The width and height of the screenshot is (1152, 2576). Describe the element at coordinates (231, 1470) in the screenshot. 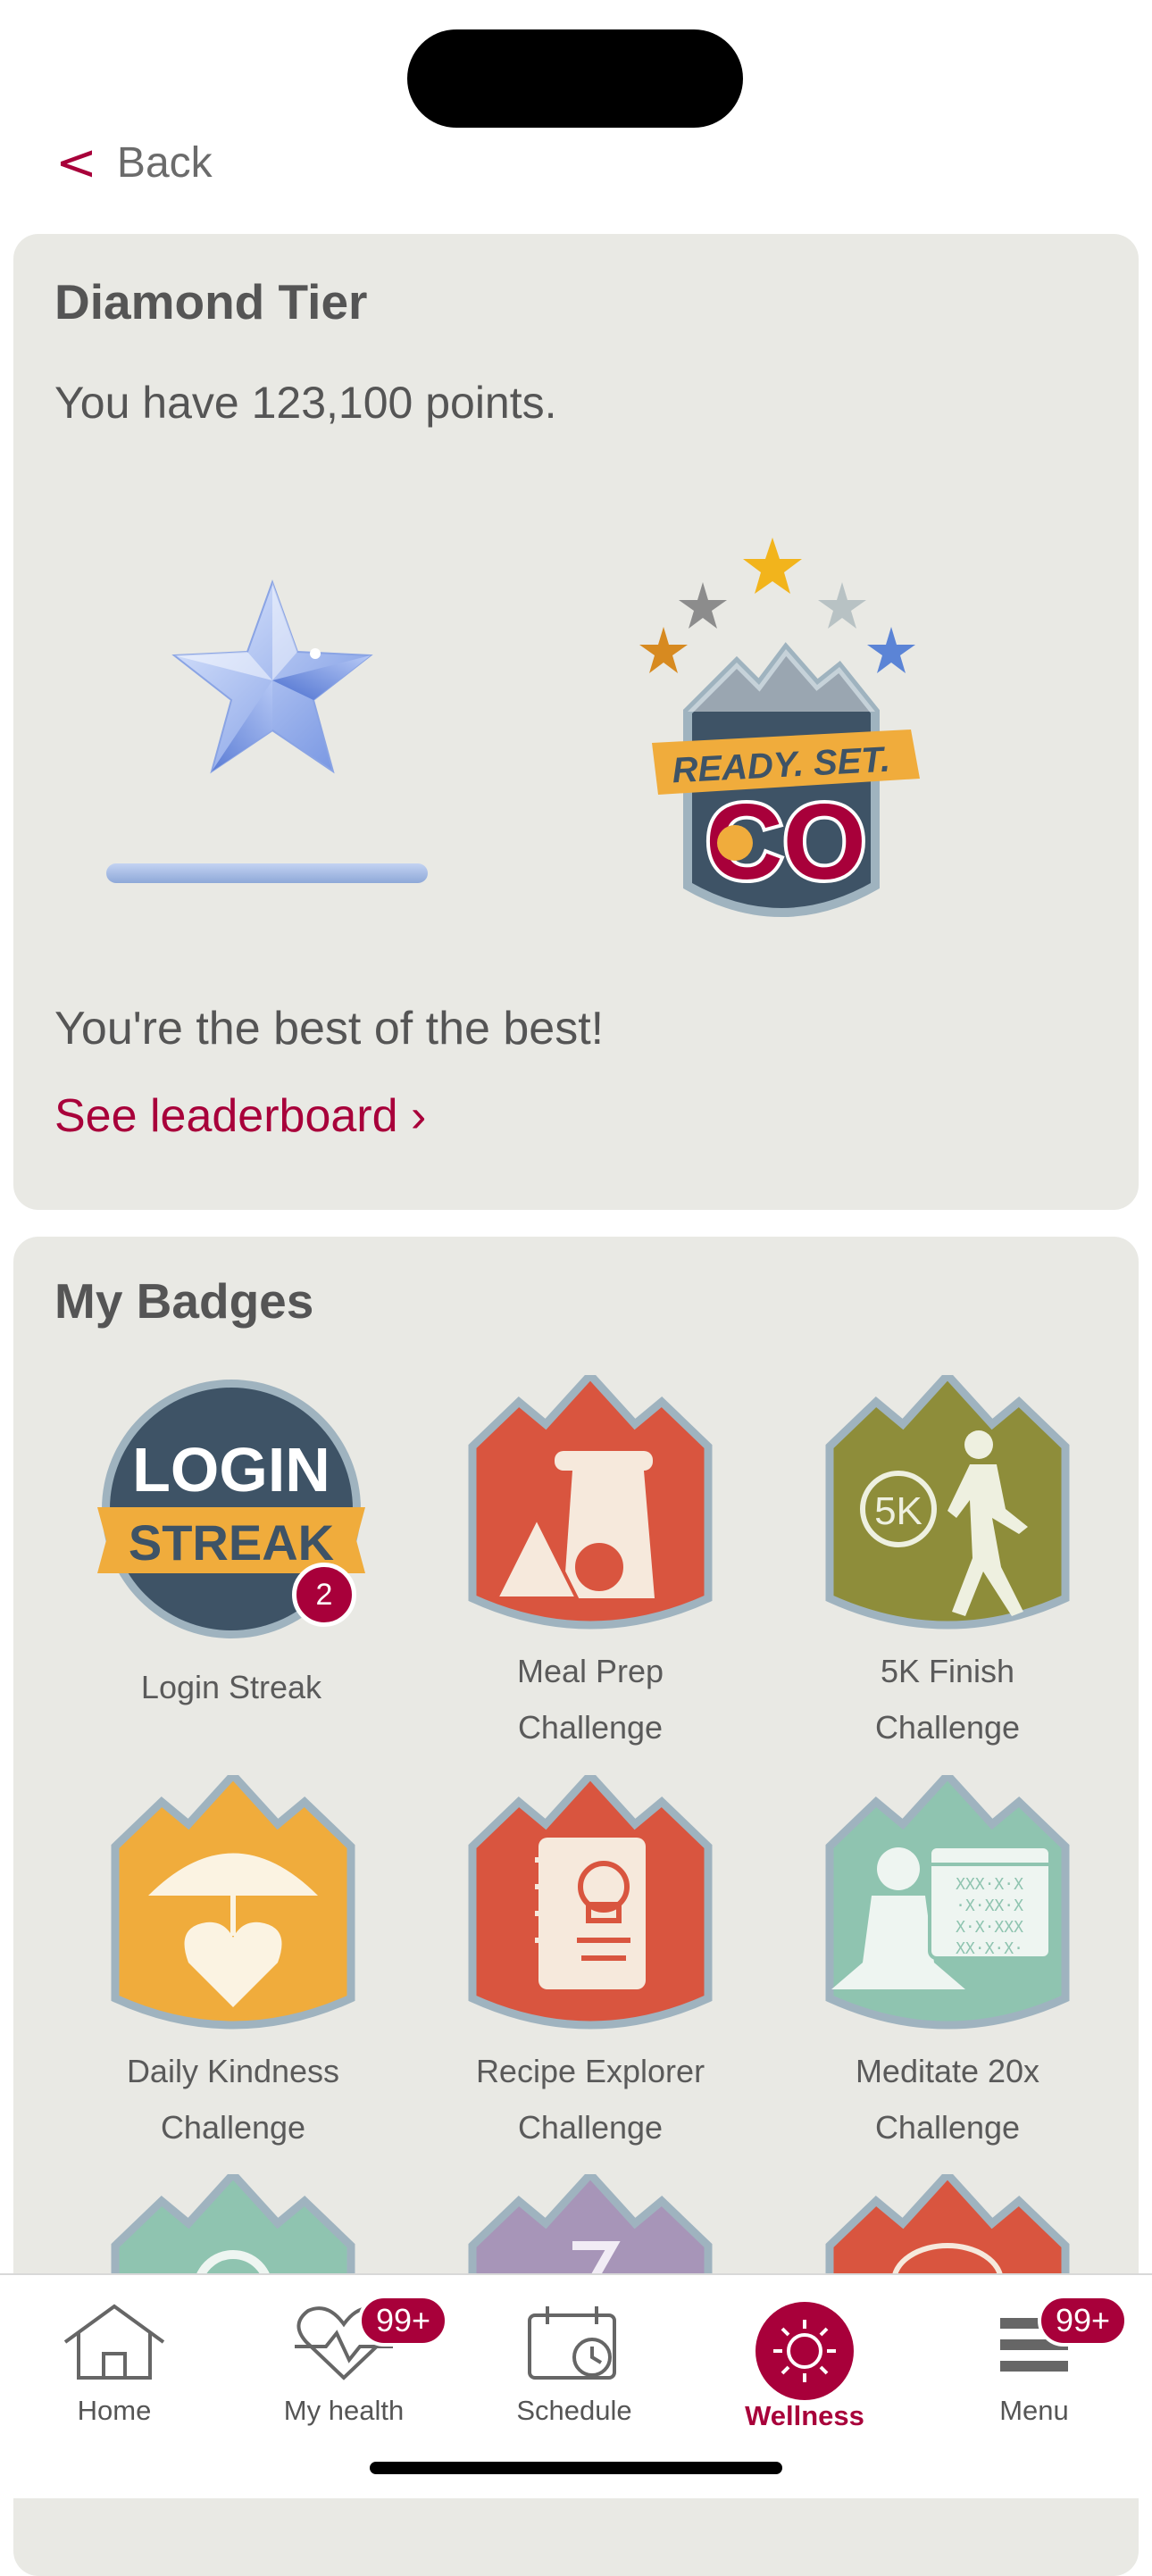

I see `login-badge-line1: LOGIN` at that location.